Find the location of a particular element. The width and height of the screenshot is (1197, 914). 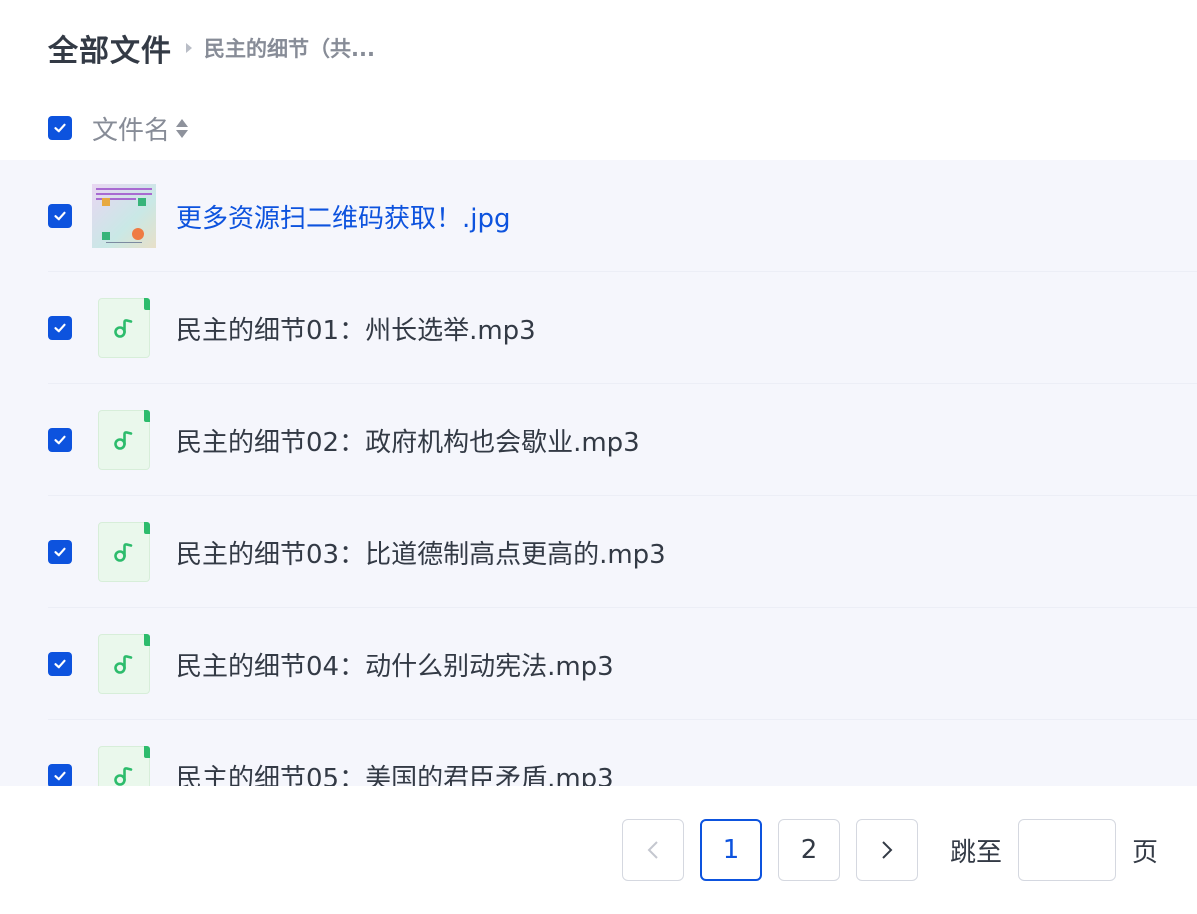

file-row: 民主的细节05：美国的君臣矛盾.mp3 is located at coordinates (598, 753).